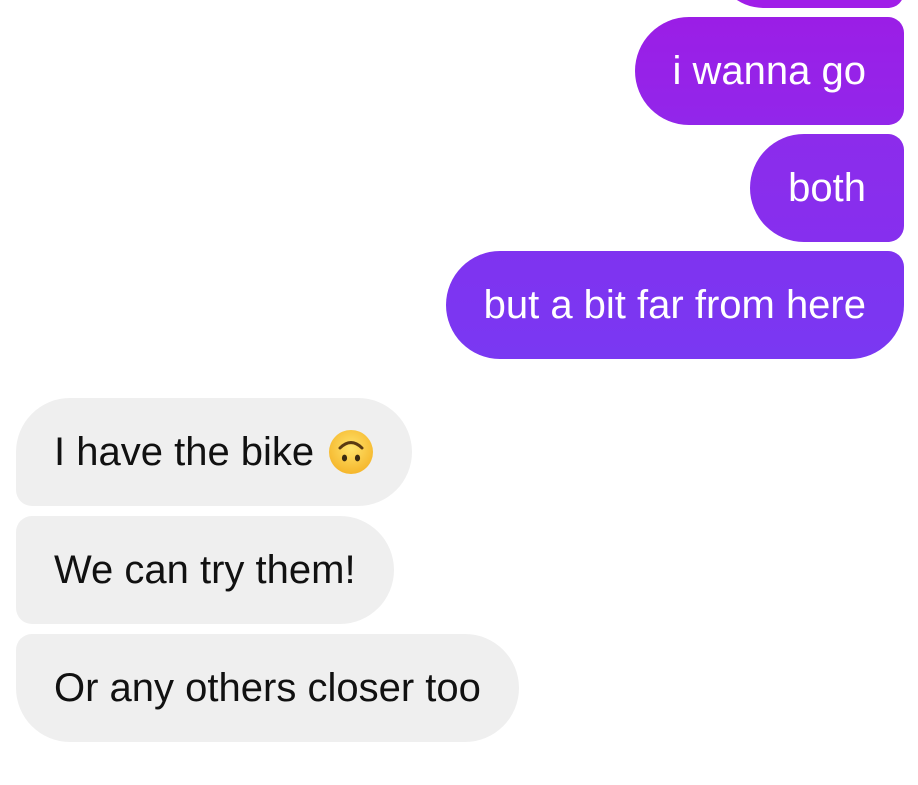 This screenshot has width=918, height=785. What do you see at coordinates (184, 452) in the screenshot?
I see `message-text: I have the bike` at bounding box center [184, 452].